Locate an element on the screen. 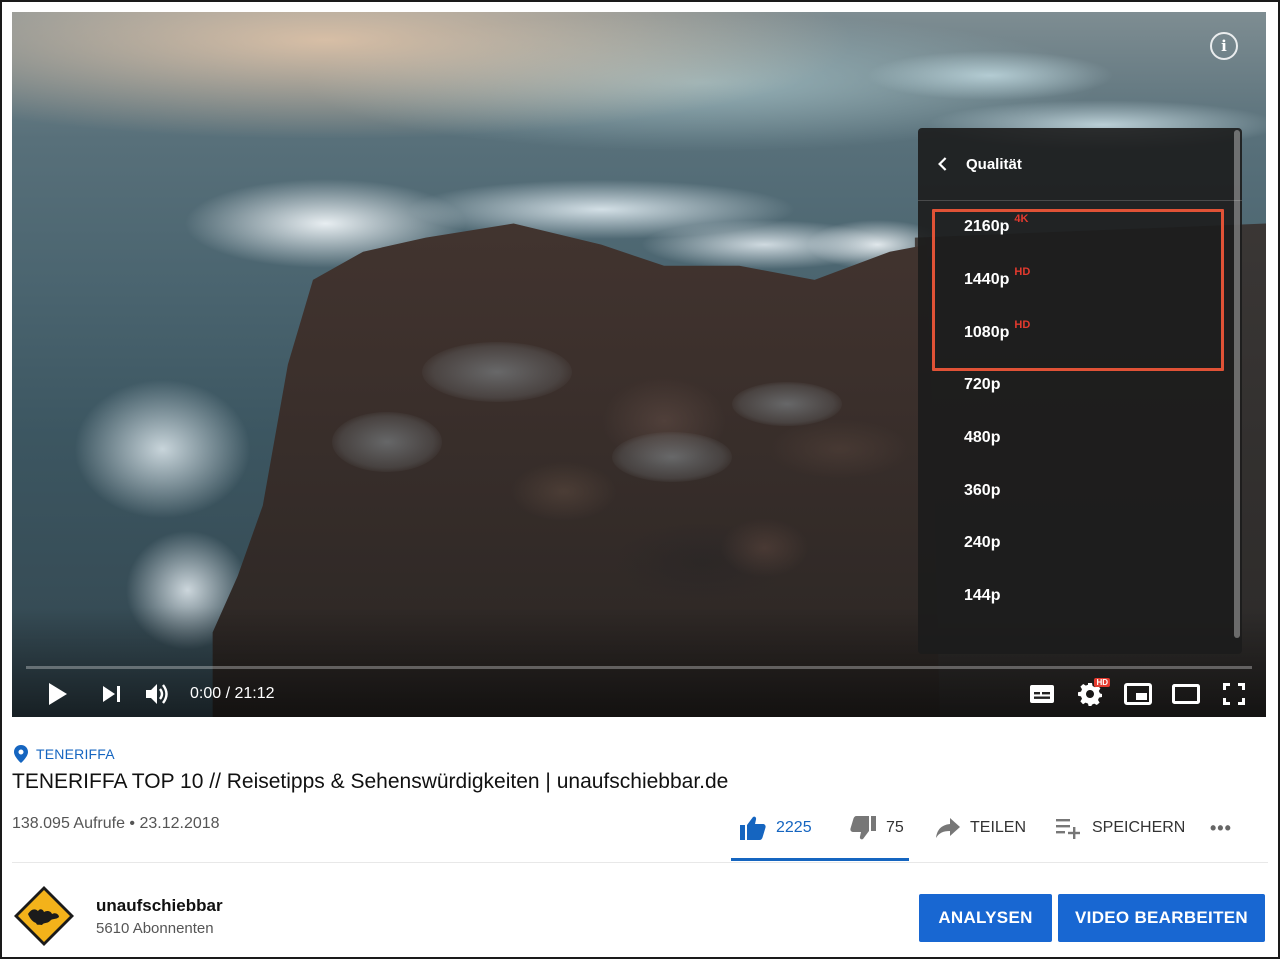 The height and width of the screenshot is (959, 1280). video-meta: 138.095 Aufrufe • 23.12.2018 is located at coordinates (116, 823).